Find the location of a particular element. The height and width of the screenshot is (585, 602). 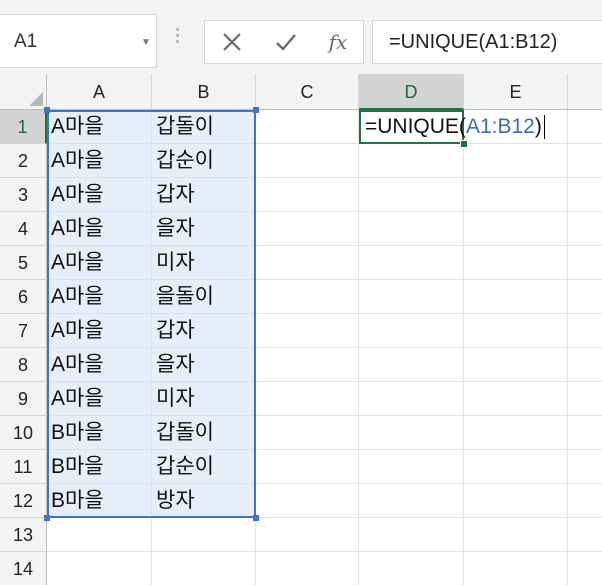

formula-bar-resize-handle is located at coordinates (178, 37).